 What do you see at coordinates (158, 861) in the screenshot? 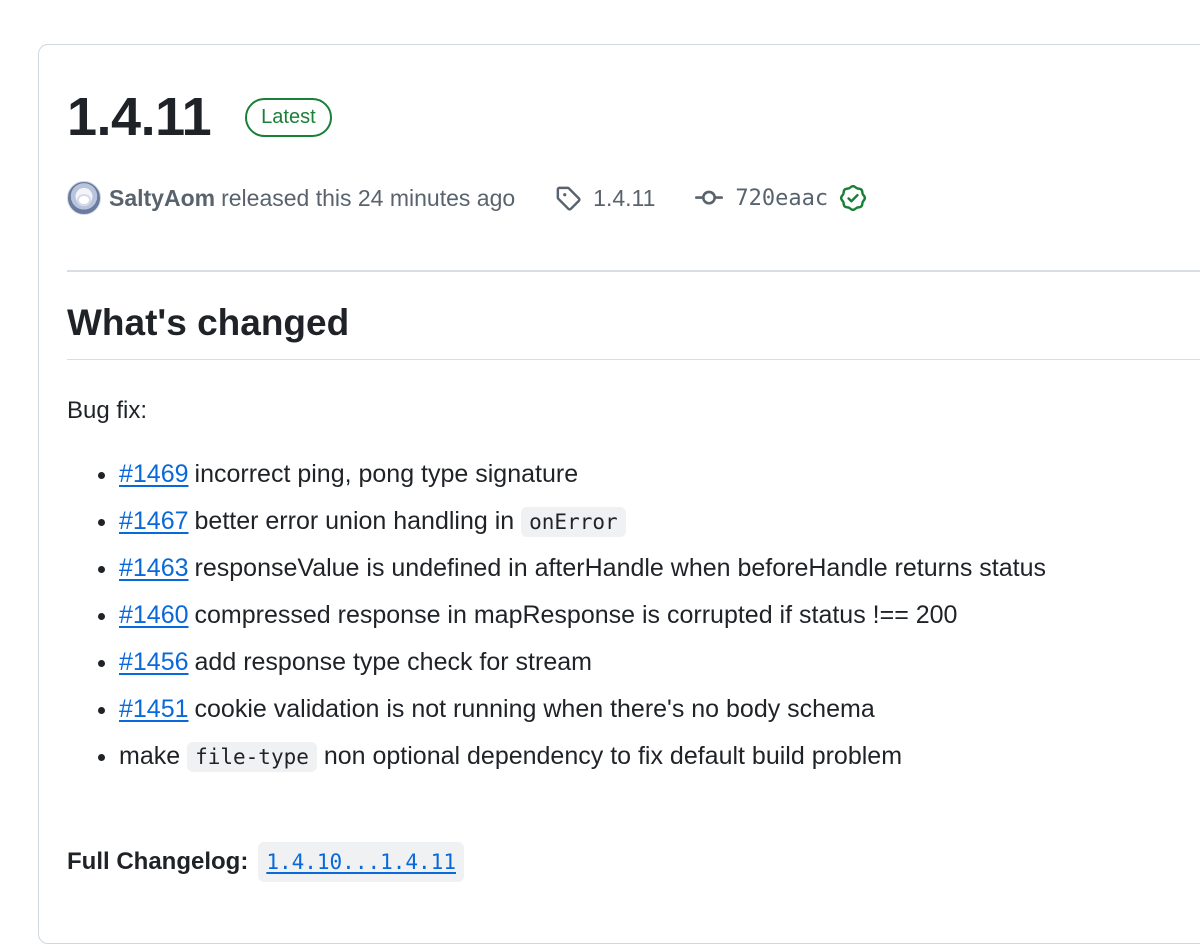
I see `changelog-label: Full Changelog:` at bounding box center [158, 861].